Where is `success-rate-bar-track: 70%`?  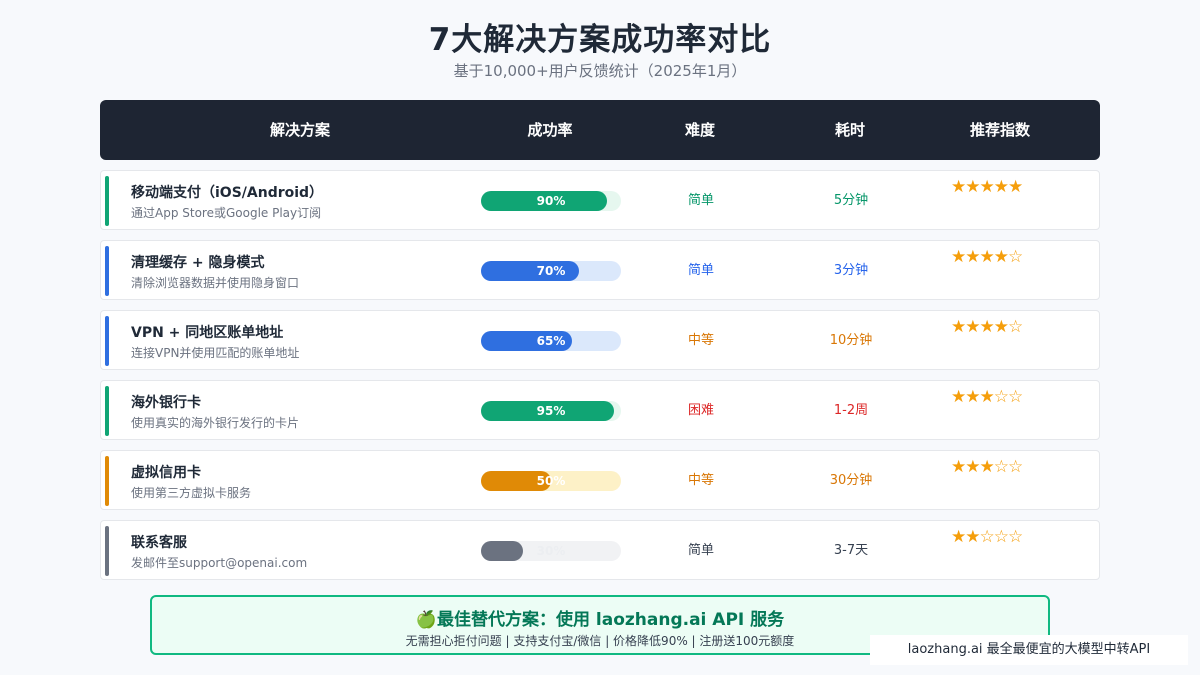
success-rate-bar-track: 70% is located at coordinates (551, 271).